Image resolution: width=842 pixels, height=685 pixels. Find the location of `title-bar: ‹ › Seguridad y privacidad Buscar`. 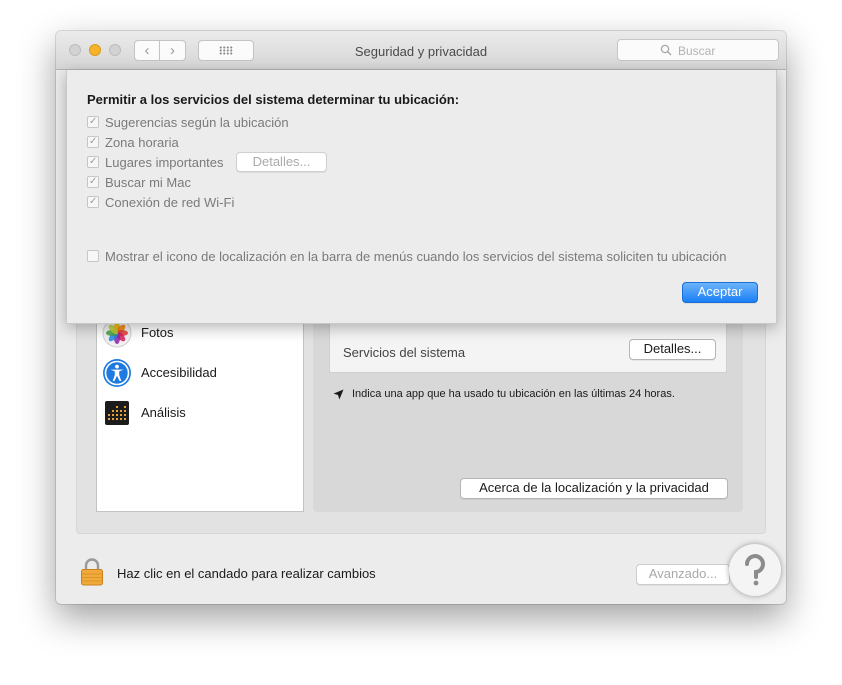

title-bar: ‹ › Seguridad y privacidad Buscar is located at coordinates (421, 50).